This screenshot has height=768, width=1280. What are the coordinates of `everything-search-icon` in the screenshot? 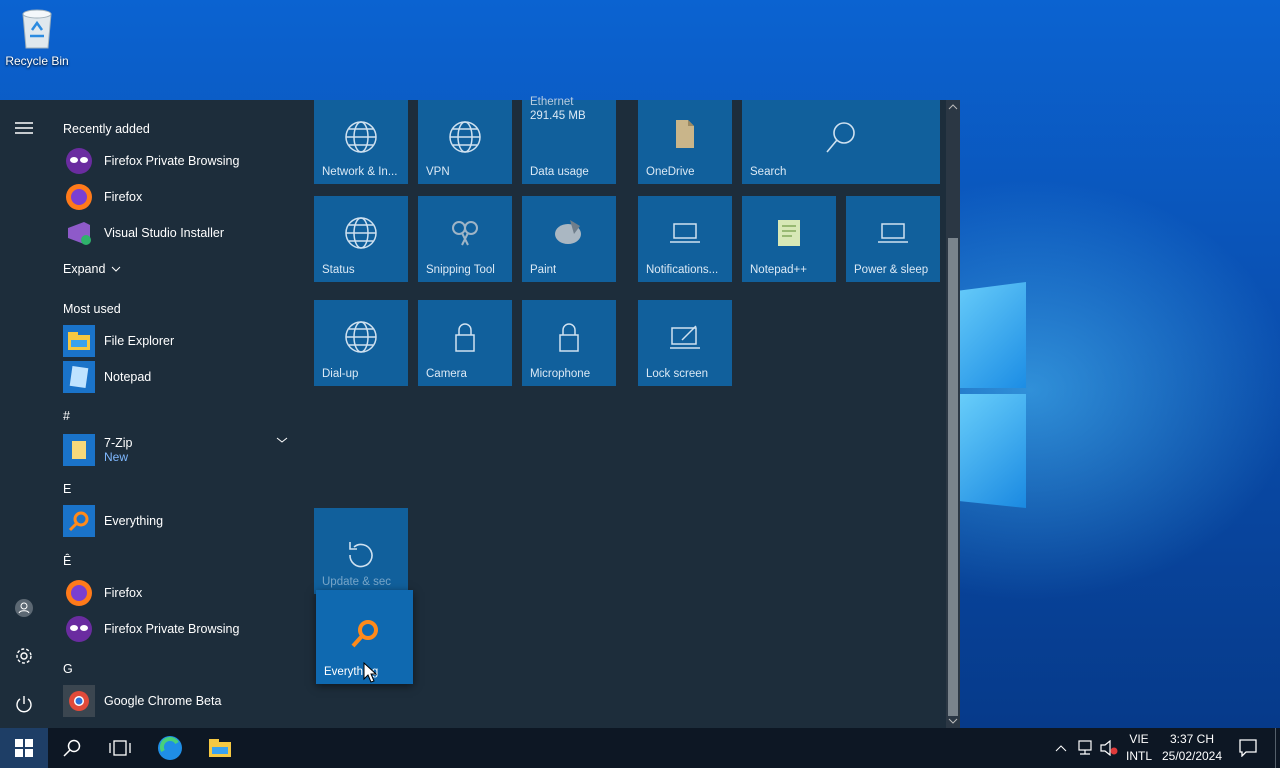 It's located at (79, 521).